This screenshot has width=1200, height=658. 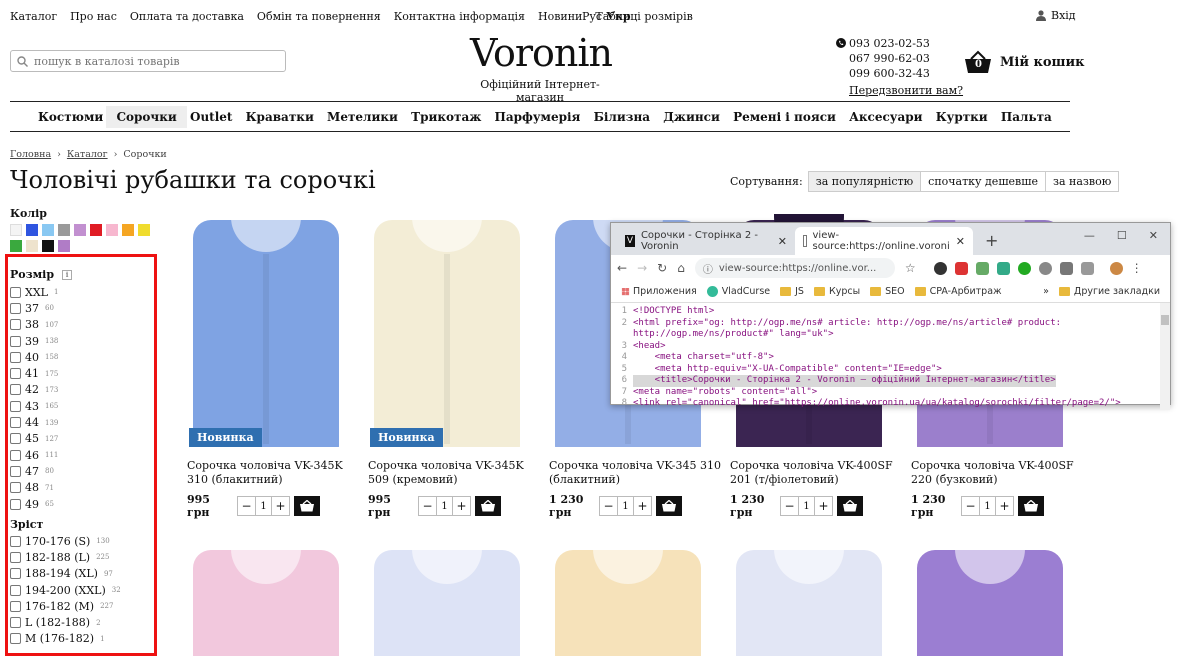 I want to click on filter-option: M (176-182) 1, so click(x=65, y=639).